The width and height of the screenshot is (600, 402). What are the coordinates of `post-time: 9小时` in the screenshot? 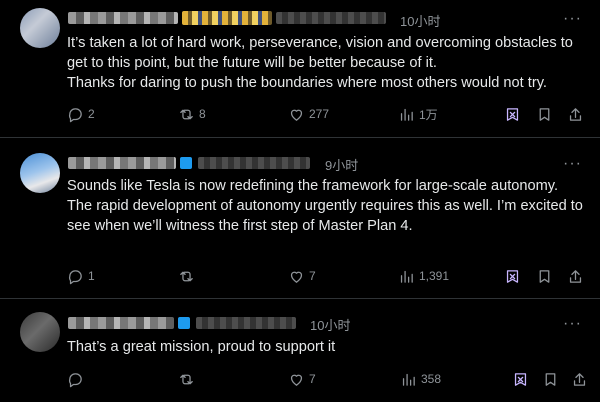 It's located at (341, 164).